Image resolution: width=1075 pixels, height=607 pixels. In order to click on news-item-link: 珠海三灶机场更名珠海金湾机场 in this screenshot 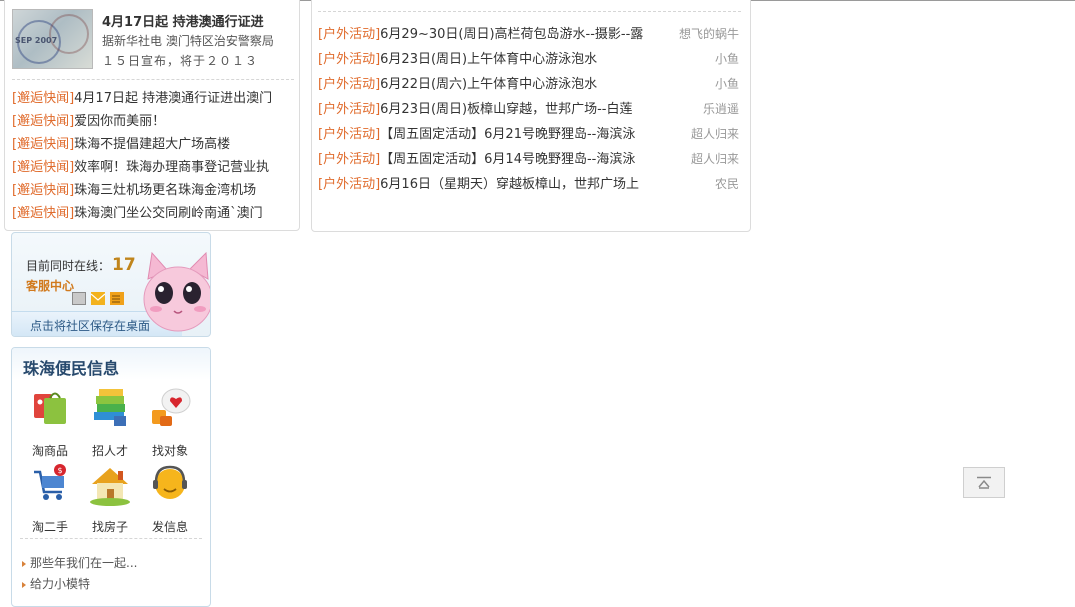, I will do `click(165, 190)`.